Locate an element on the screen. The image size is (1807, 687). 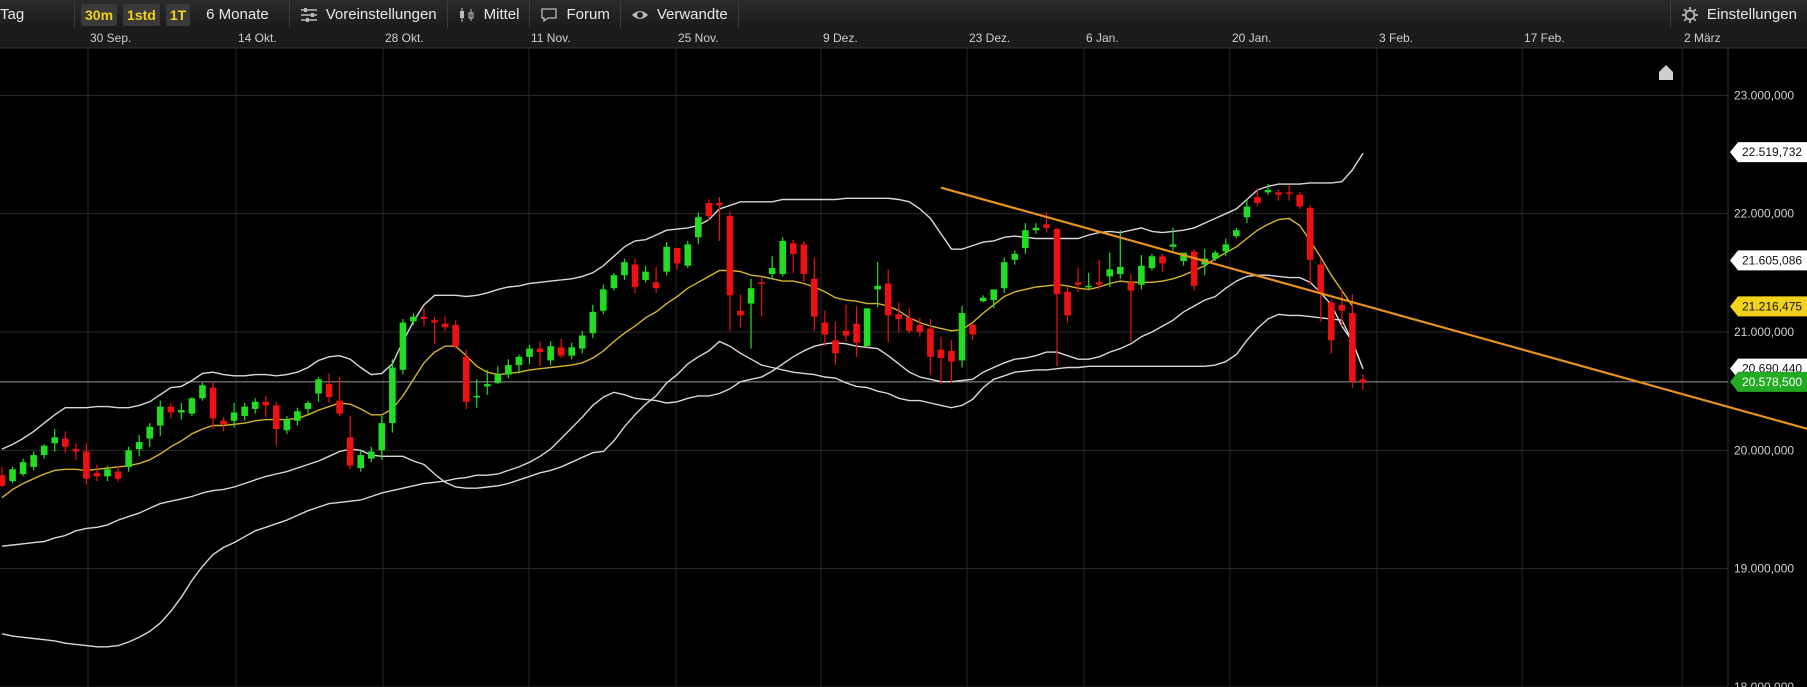
date-tick-label: 3 Feb. is located at coordinates (1396, 38).